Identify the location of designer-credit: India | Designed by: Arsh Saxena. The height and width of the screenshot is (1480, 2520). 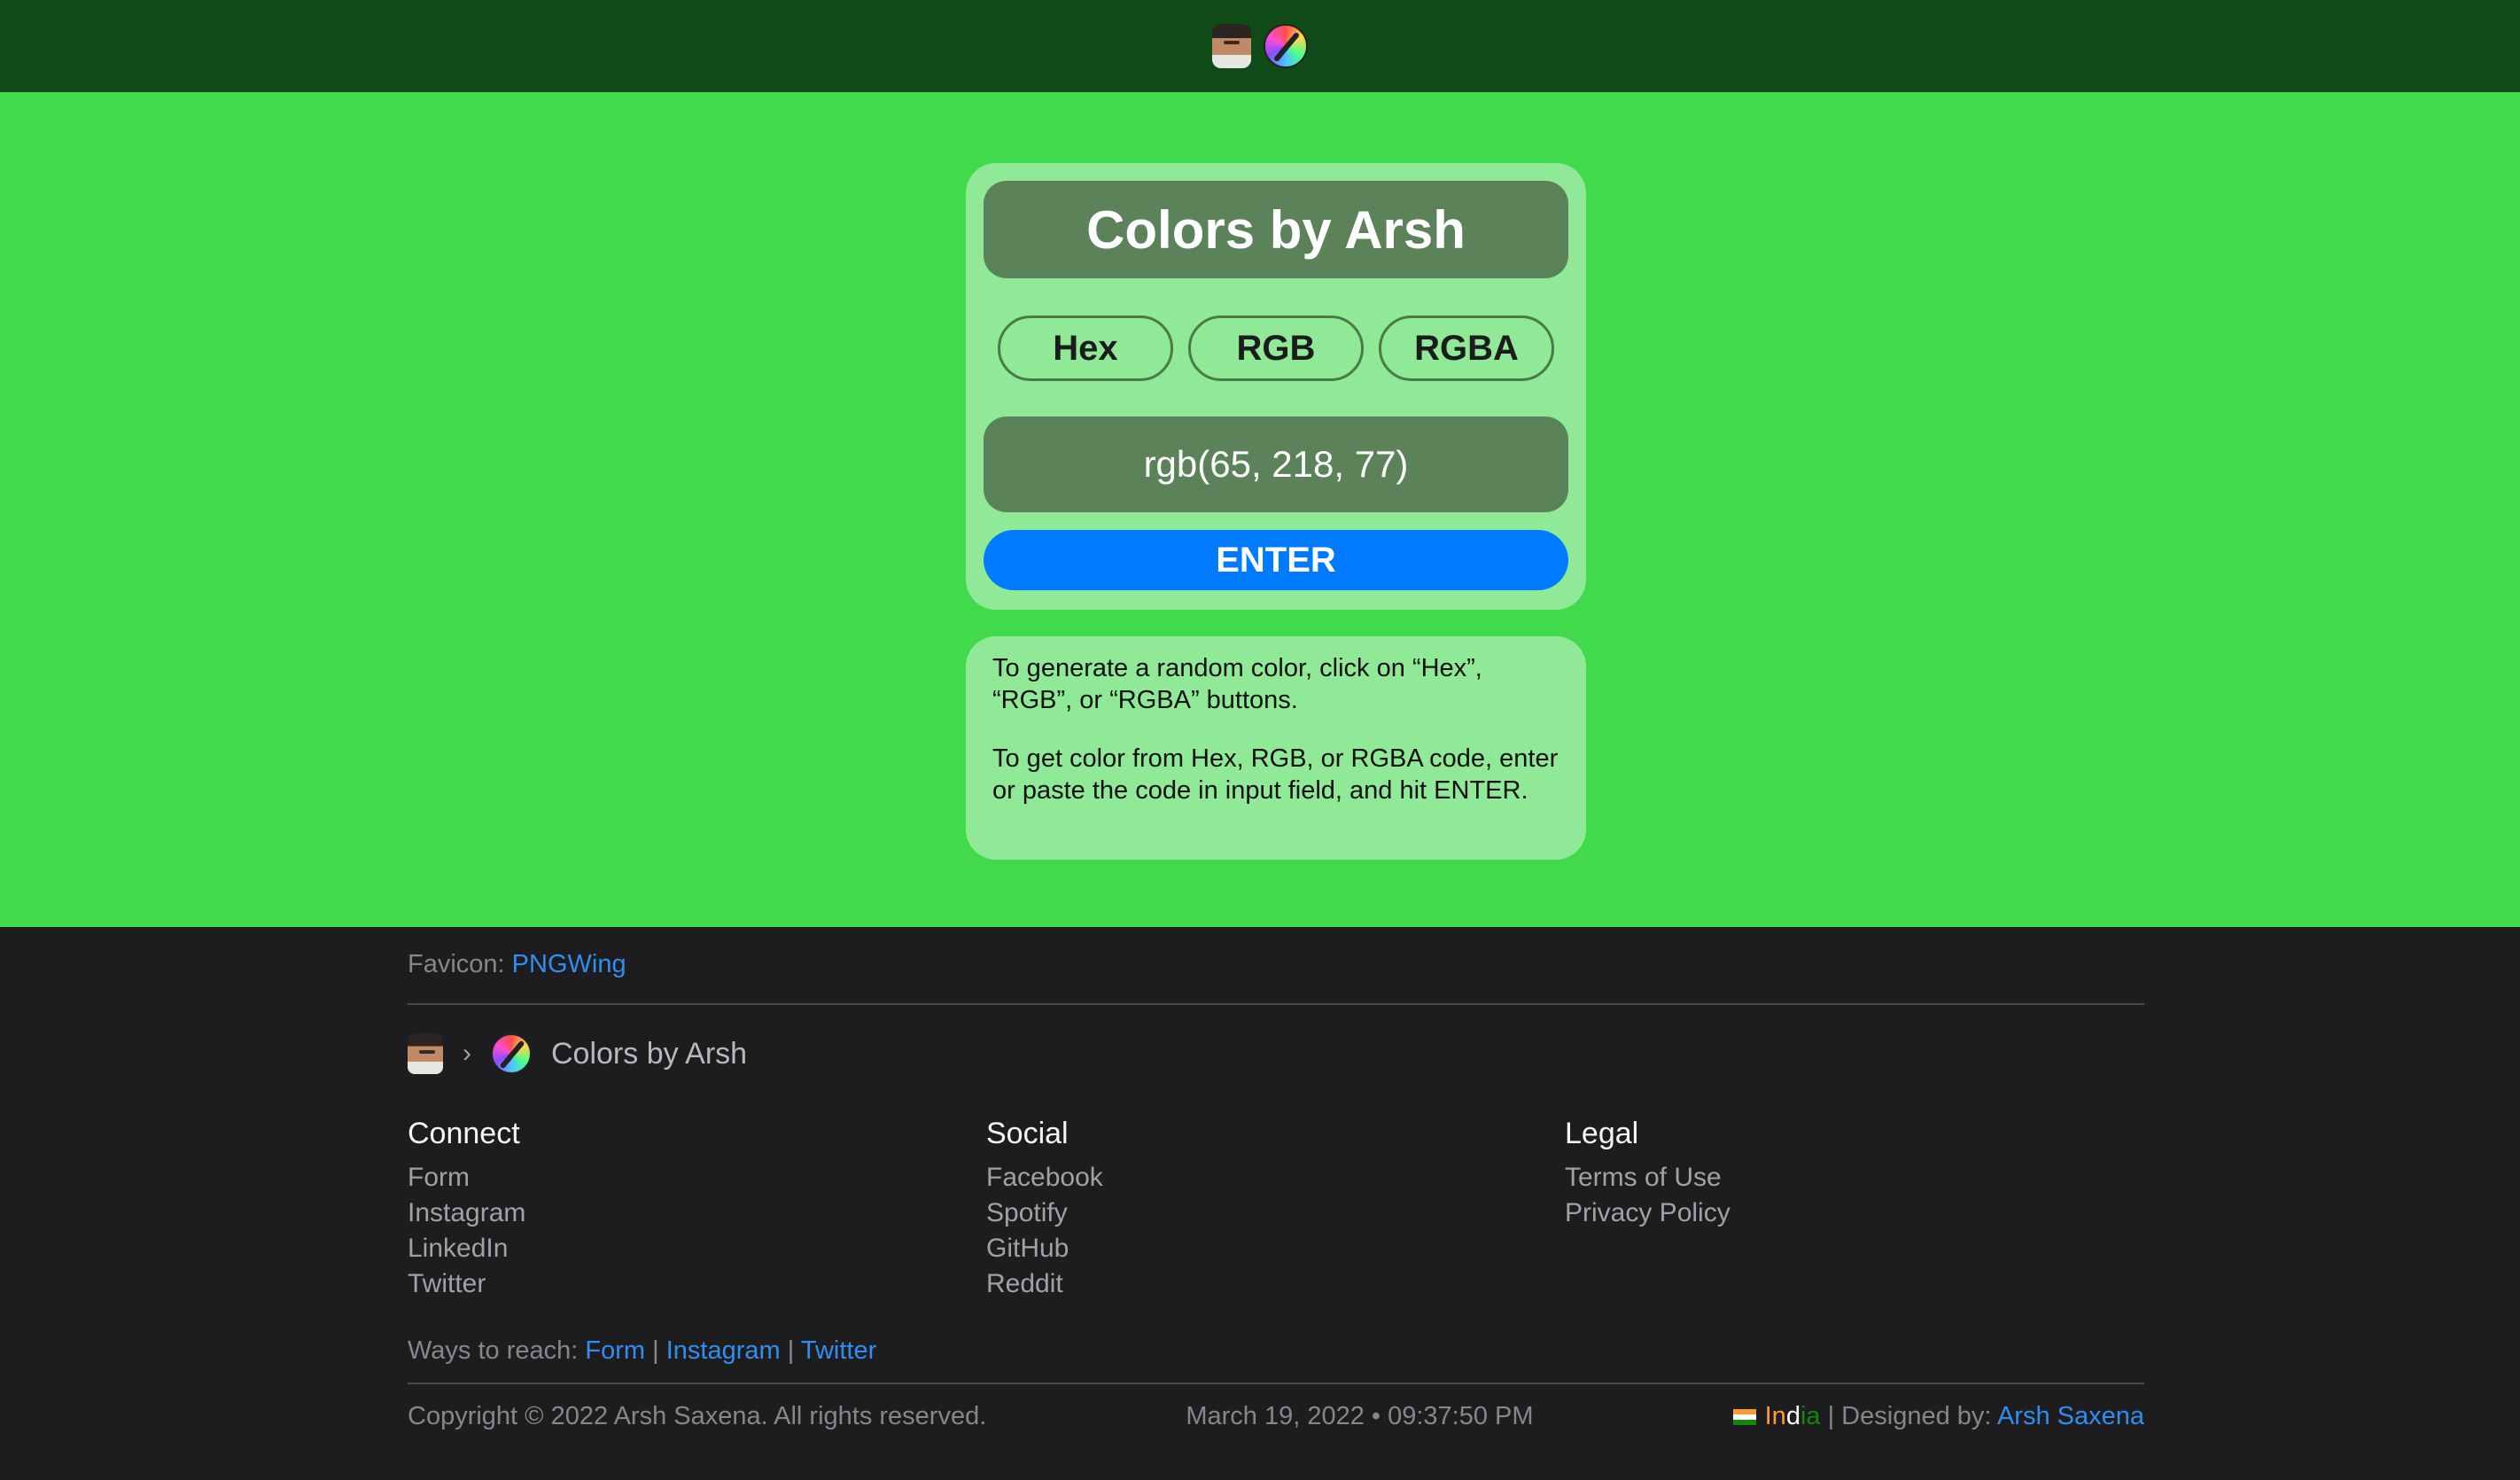
(1938, 1416).